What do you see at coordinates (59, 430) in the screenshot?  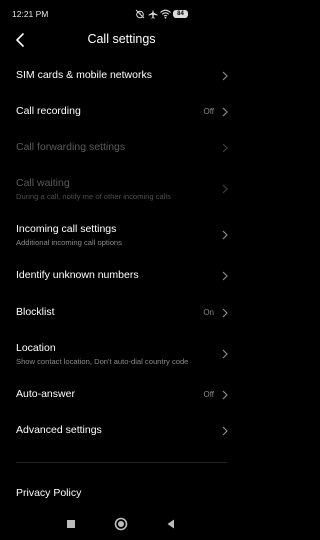 I see `setting-label: Advanced settings` at bounding box center [59, 430].